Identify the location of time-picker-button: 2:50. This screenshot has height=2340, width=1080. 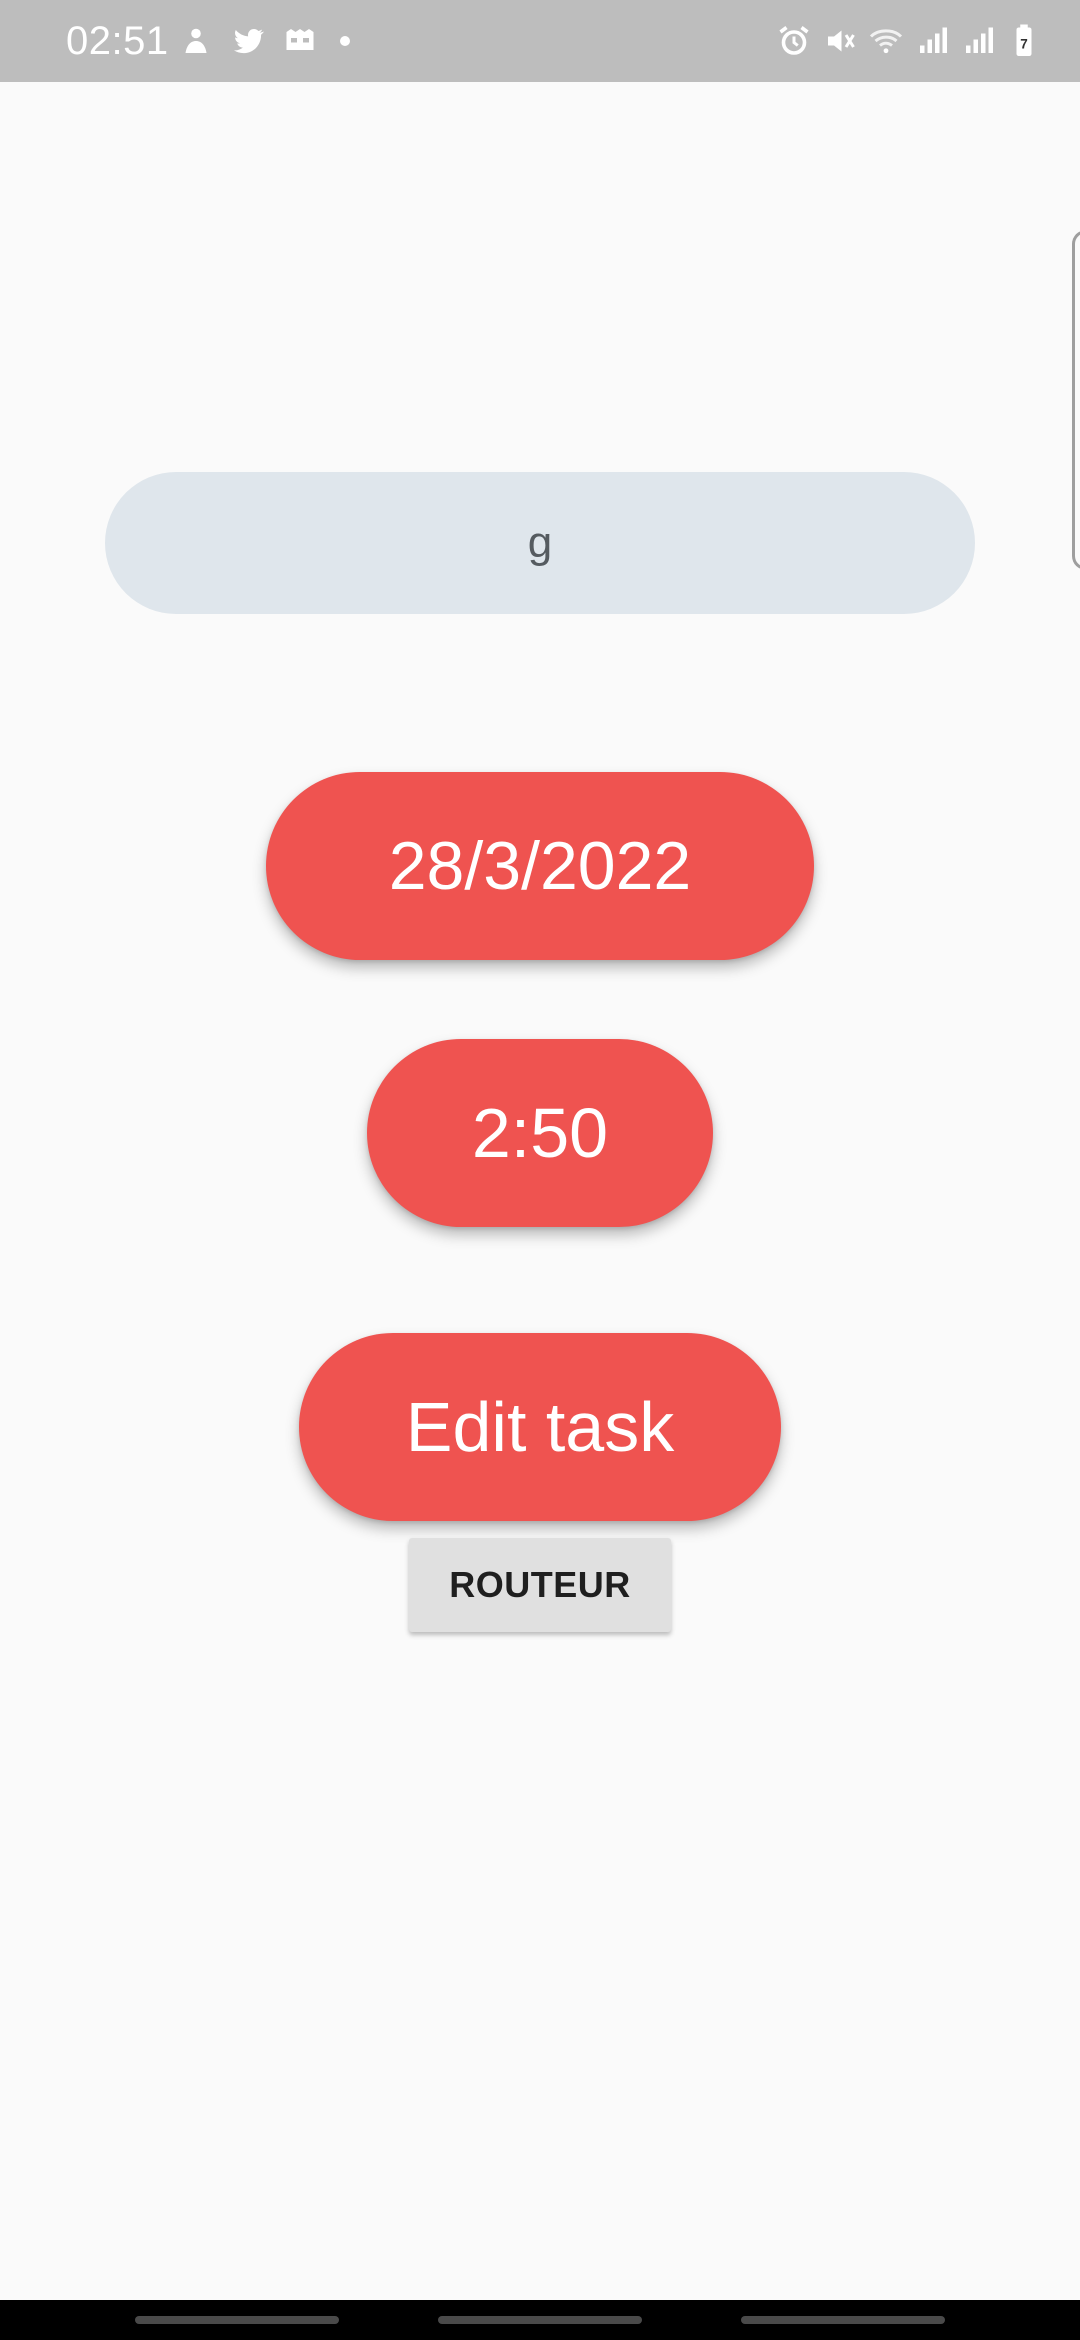
(540, 1133).